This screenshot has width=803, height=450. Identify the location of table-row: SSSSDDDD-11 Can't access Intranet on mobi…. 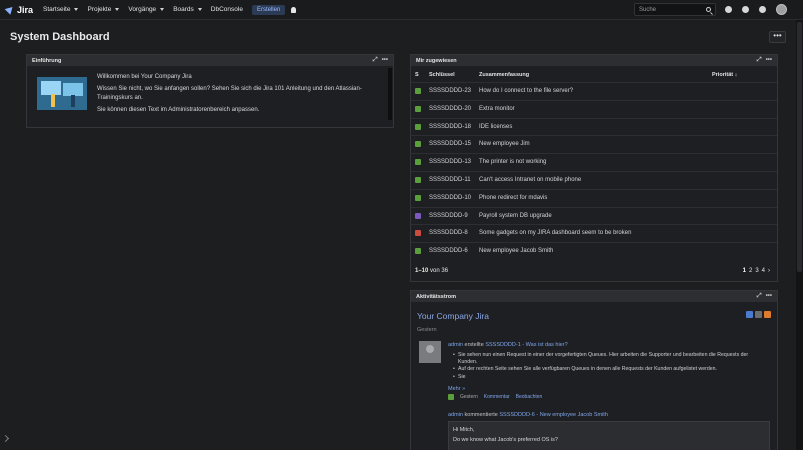
(594, 180).